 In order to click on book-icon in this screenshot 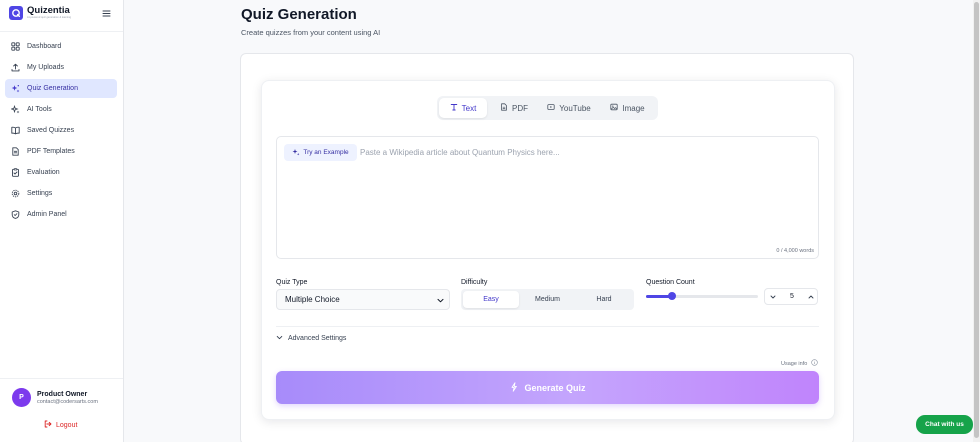, I will do `click(15, 130)`.